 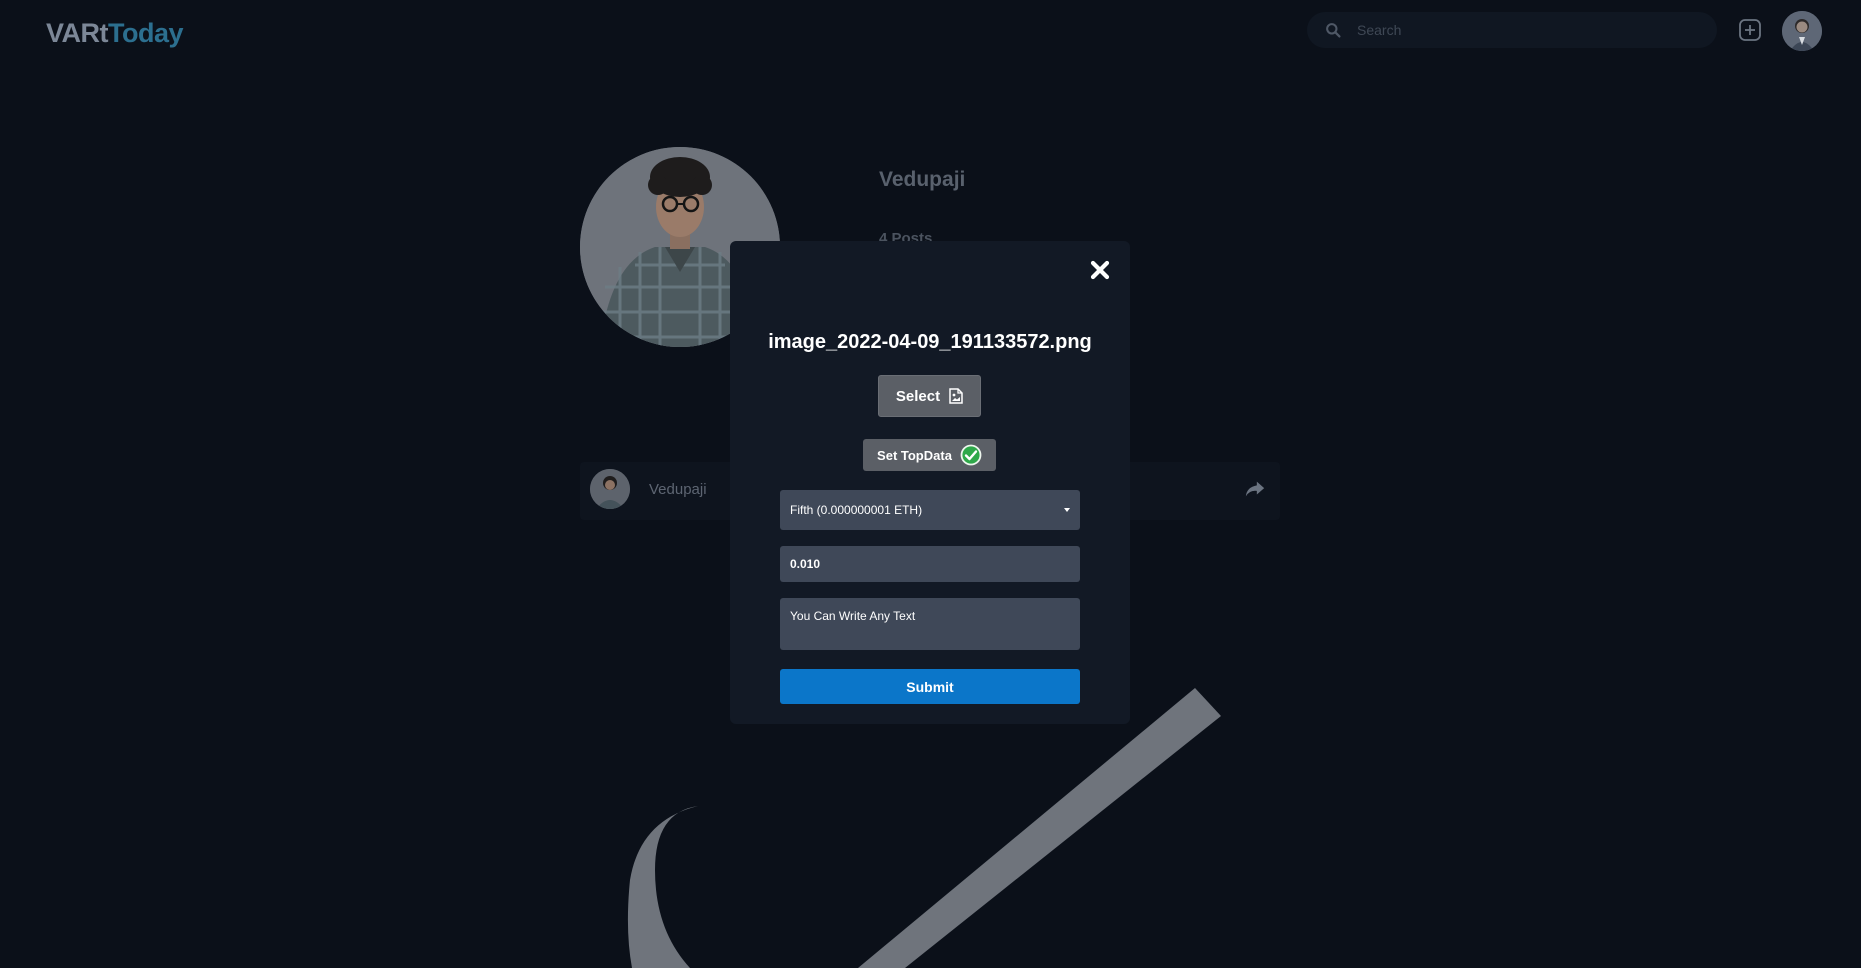 I want to click on post-avatar-person-icon, so click(x=610, y=489).